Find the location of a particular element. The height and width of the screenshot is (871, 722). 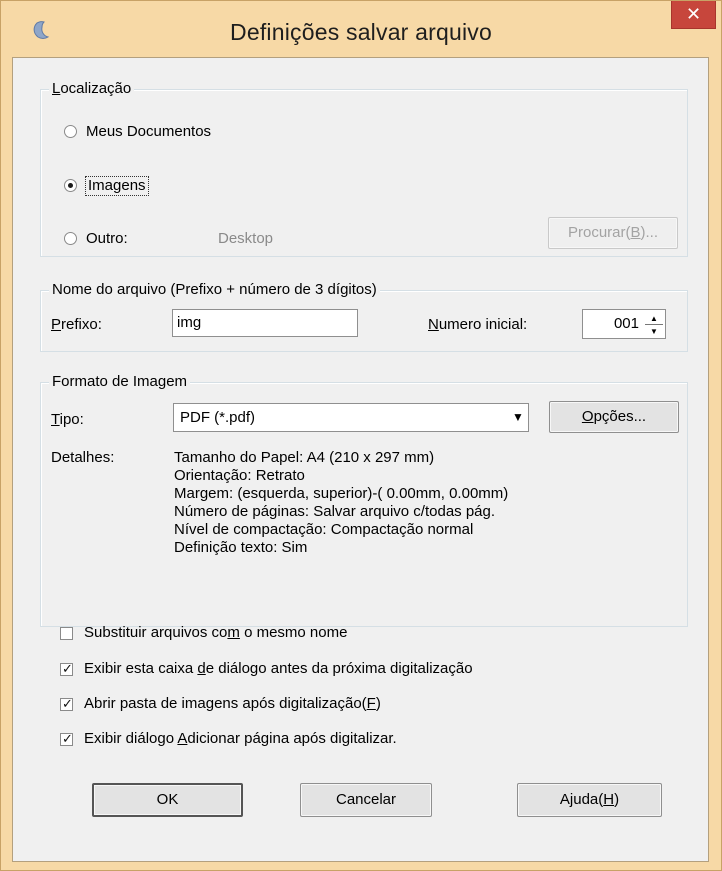

prefix-input: img is located at coordinates (265, 323).